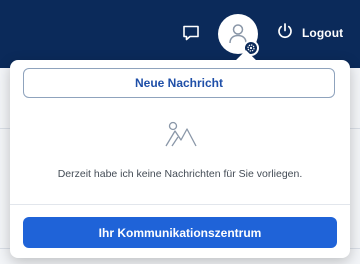  Describe the element at coordinates (323, 33) in the screenshot. I see `logout-label: Logout` at that location.